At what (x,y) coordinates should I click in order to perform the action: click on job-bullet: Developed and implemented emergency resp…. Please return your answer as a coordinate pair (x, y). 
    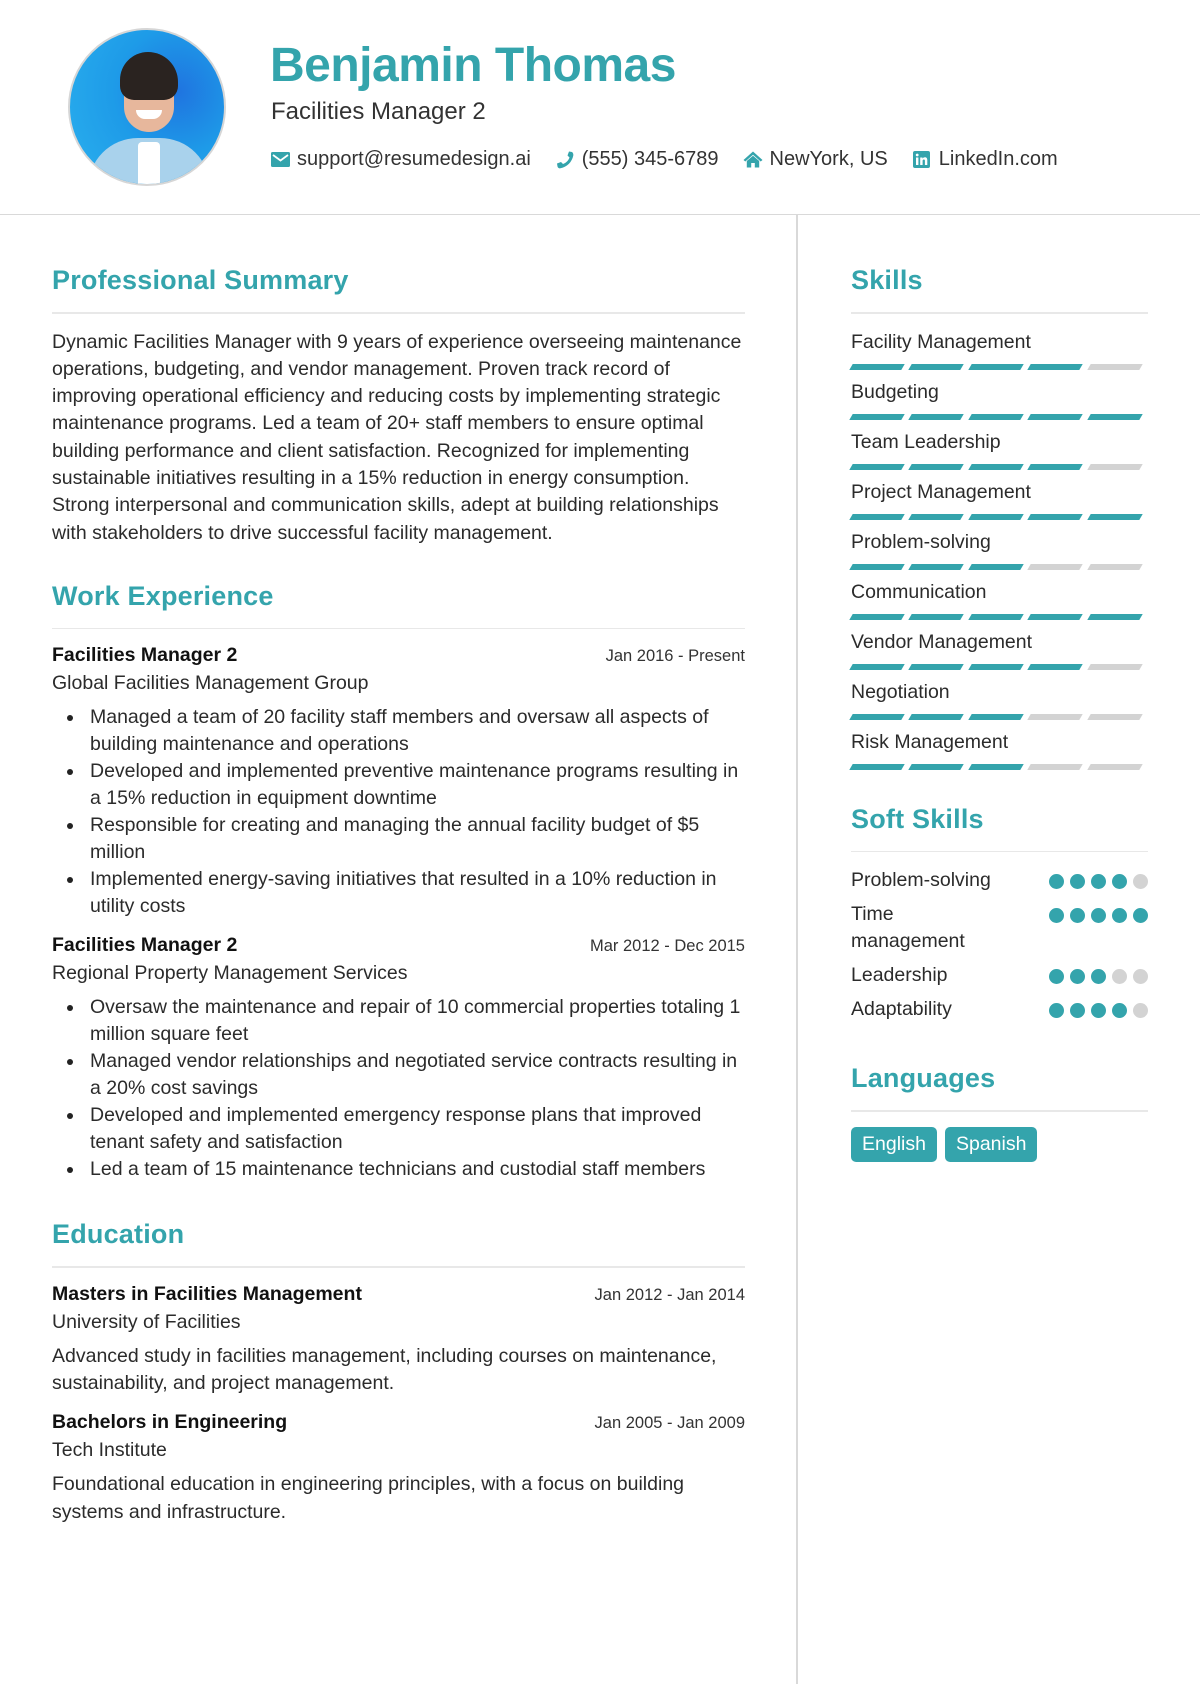
    Looking at the image, I should click on (398, 1129).